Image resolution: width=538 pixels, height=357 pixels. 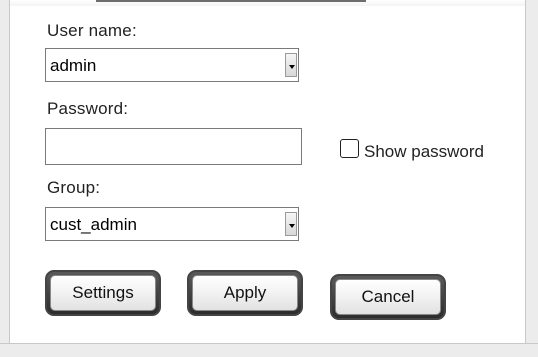 What do you see at coordinates (172, 65) in the screenshot?
I see `username-select: admin` at bounding box center [172, 65].